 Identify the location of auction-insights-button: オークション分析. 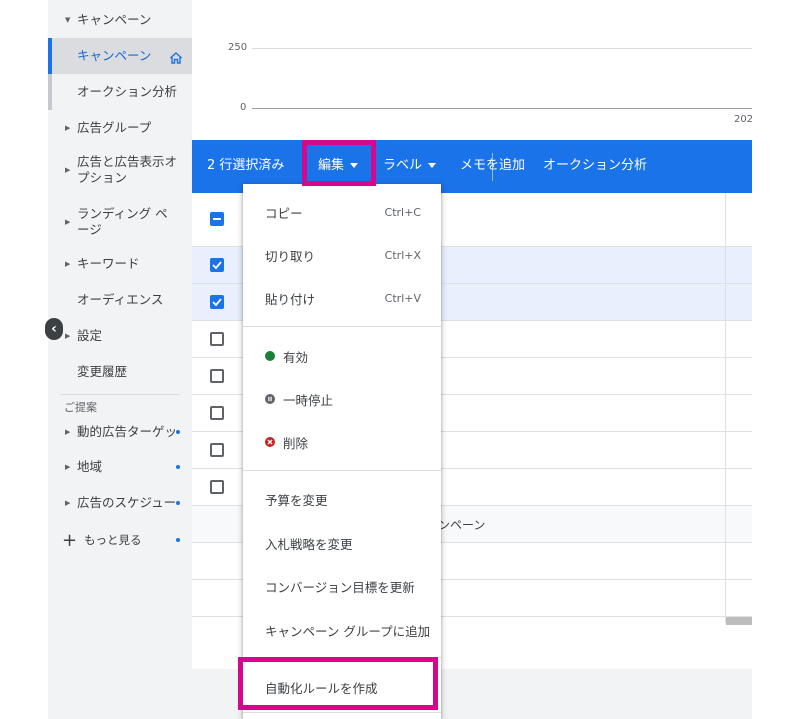
(595, 166).